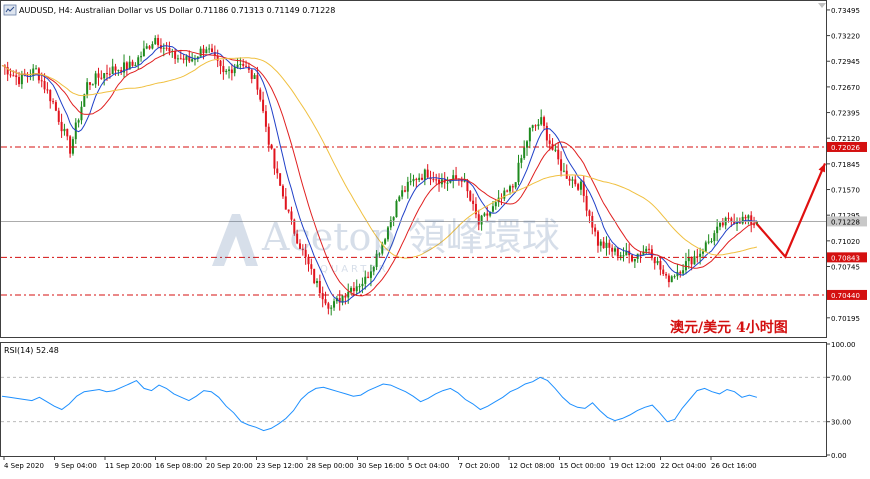  What do you see at coordinates (413, 404) in the screenshot?
I see `rsi-panel` at bounding box center [413, 404].